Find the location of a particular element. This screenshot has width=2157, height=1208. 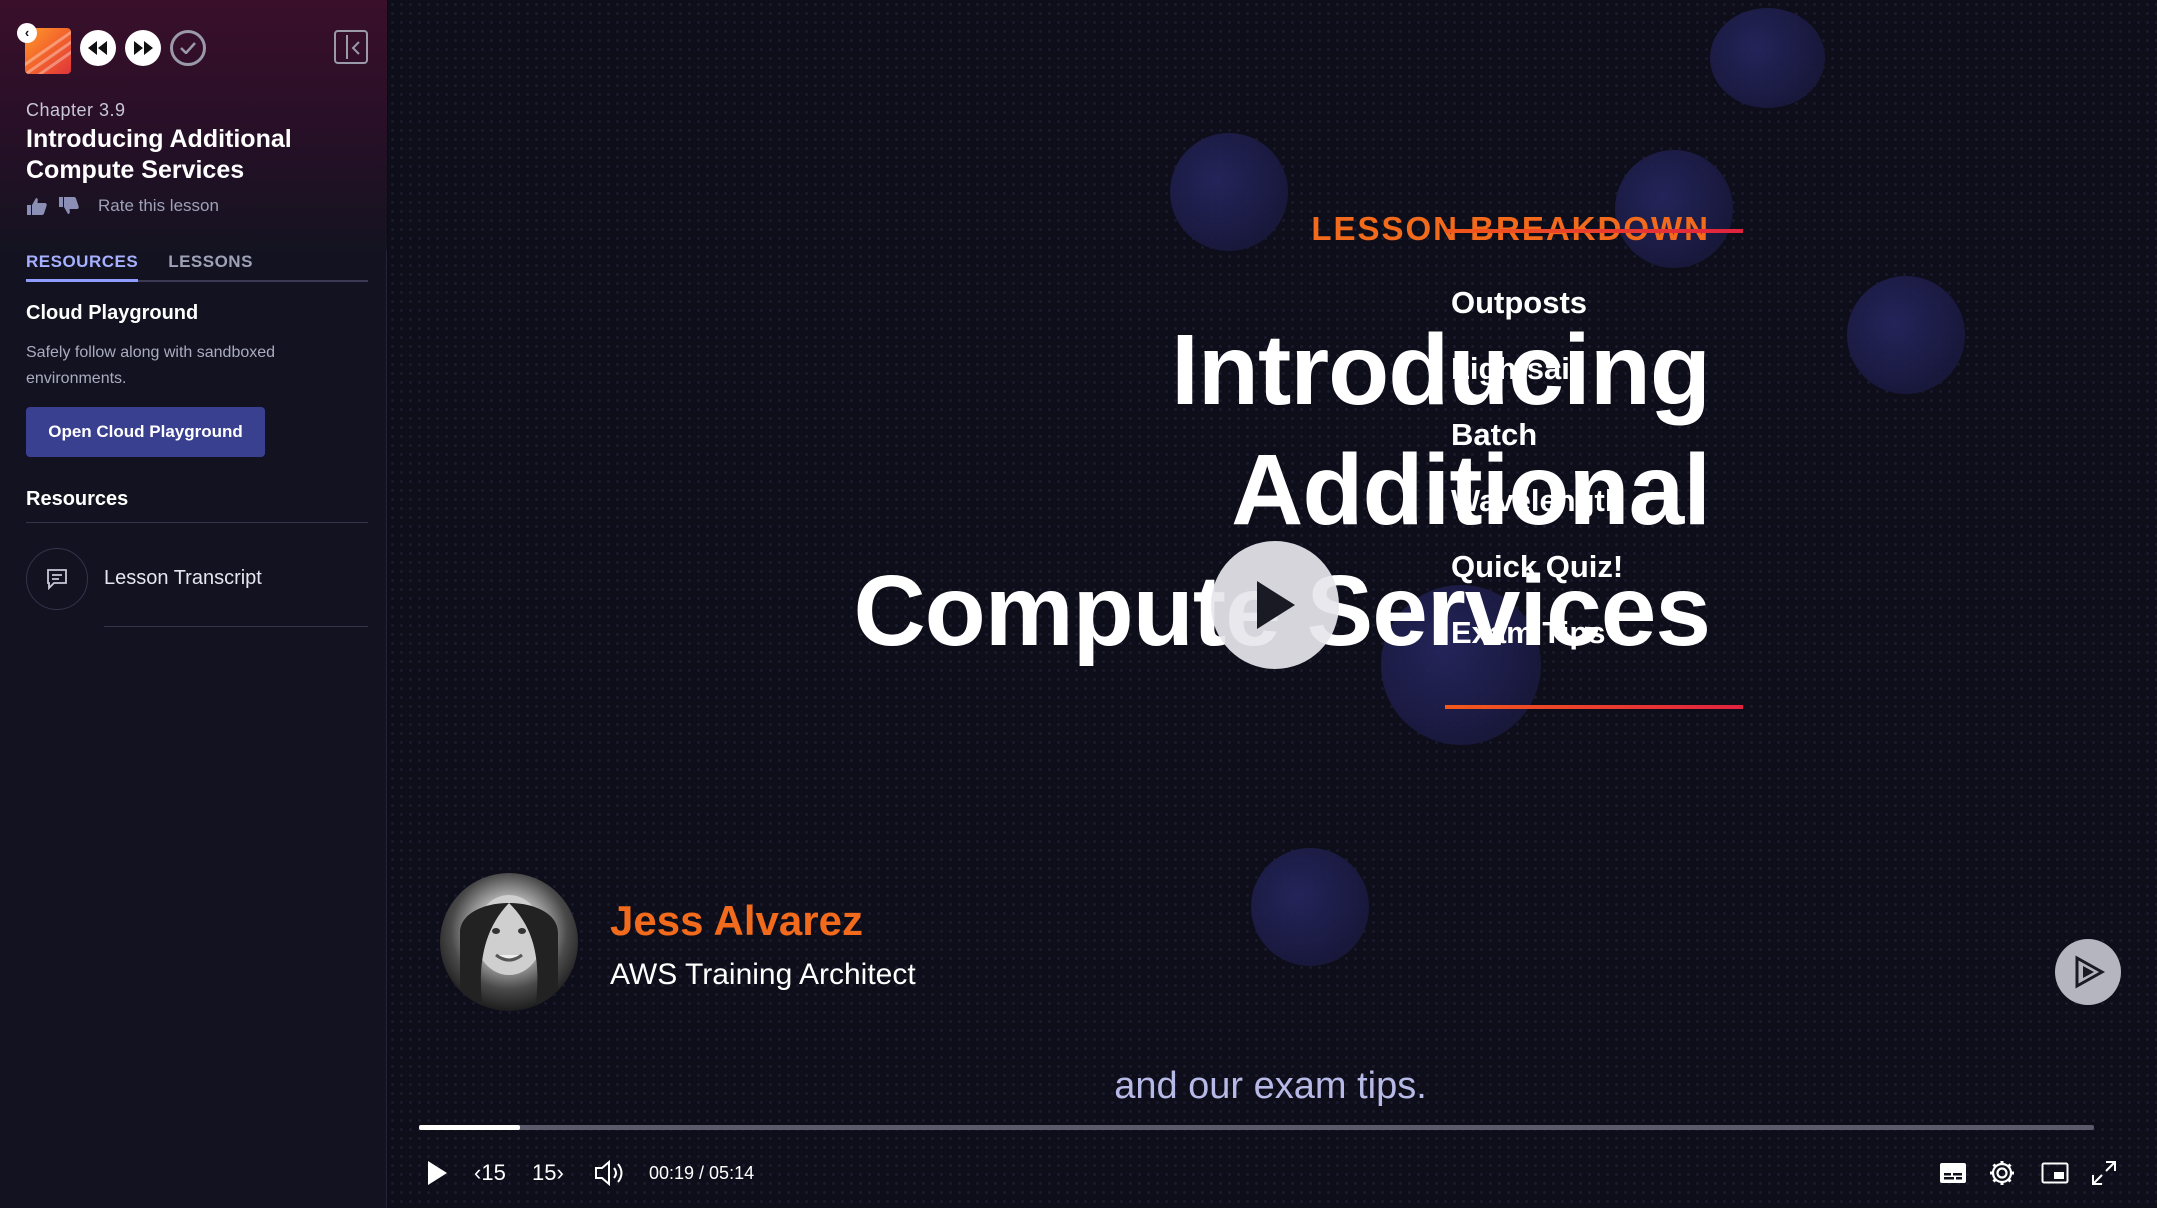

gear-icon is located at coordinates (2002, 1173).